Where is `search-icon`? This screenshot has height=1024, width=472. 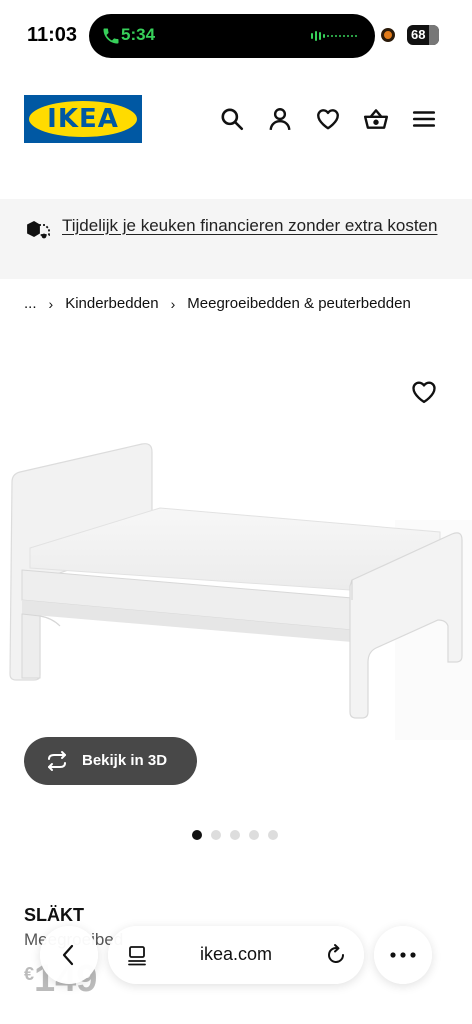
search-icon is located at coordinates (232, 119).